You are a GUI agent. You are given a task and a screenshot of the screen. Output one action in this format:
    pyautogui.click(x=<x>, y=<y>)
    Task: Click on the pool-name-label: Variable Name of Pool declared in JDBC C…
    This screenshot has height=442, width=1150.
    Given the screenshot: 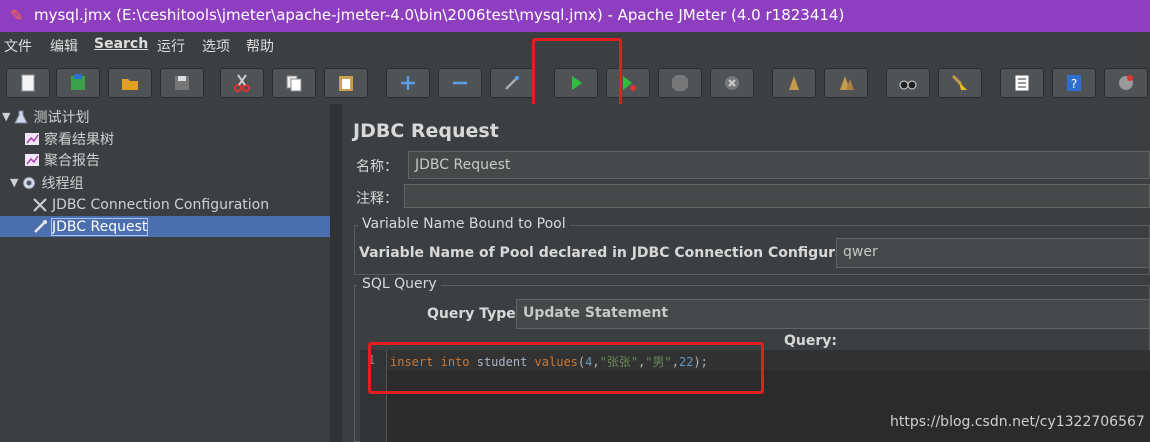 What is the action you would take?
    pyautogui.click(x=620, y=253)
    